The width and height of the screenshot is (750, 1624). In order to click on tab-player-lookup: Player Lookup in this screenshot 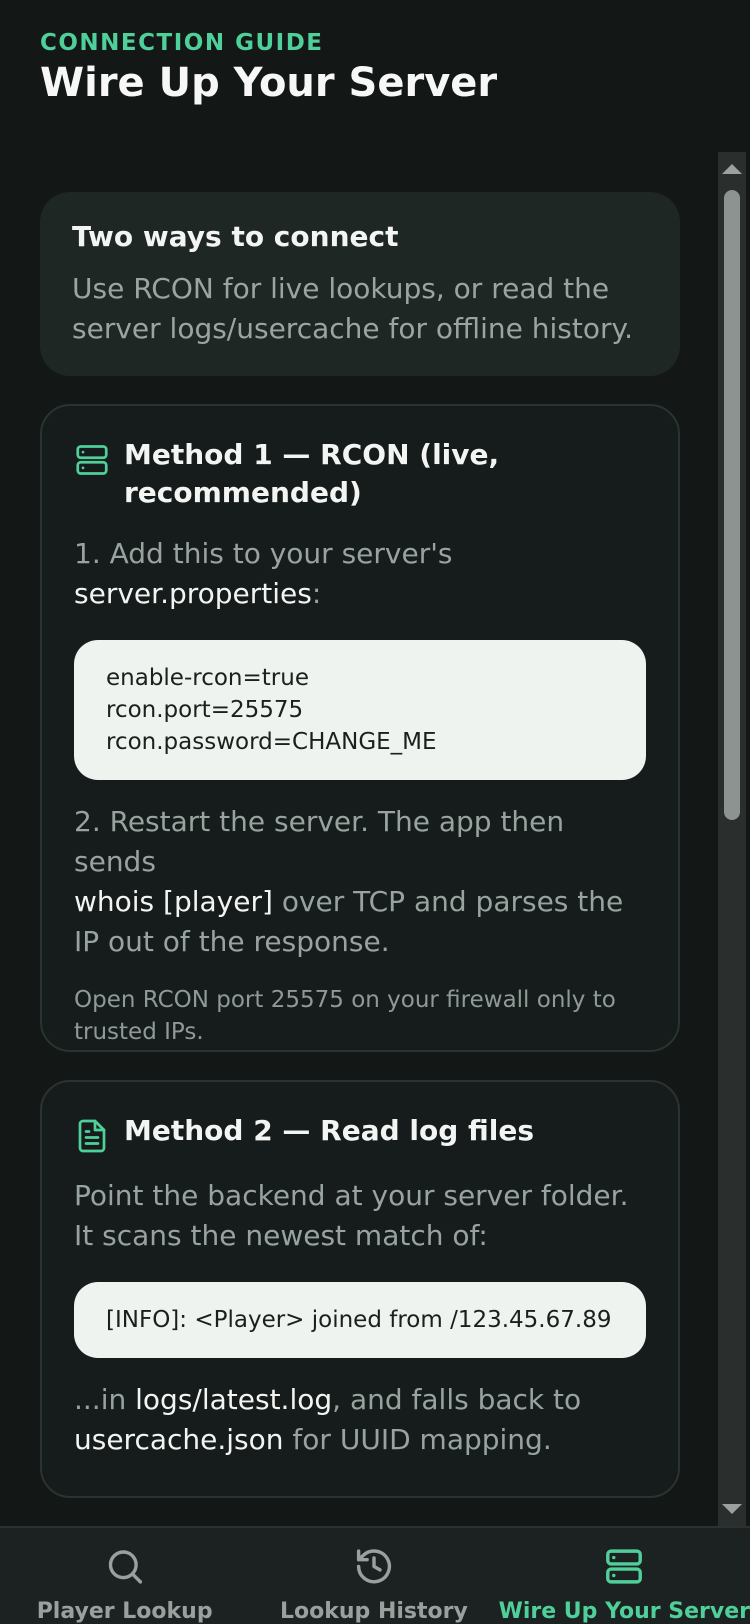, I will do `click(124, 1576)`.